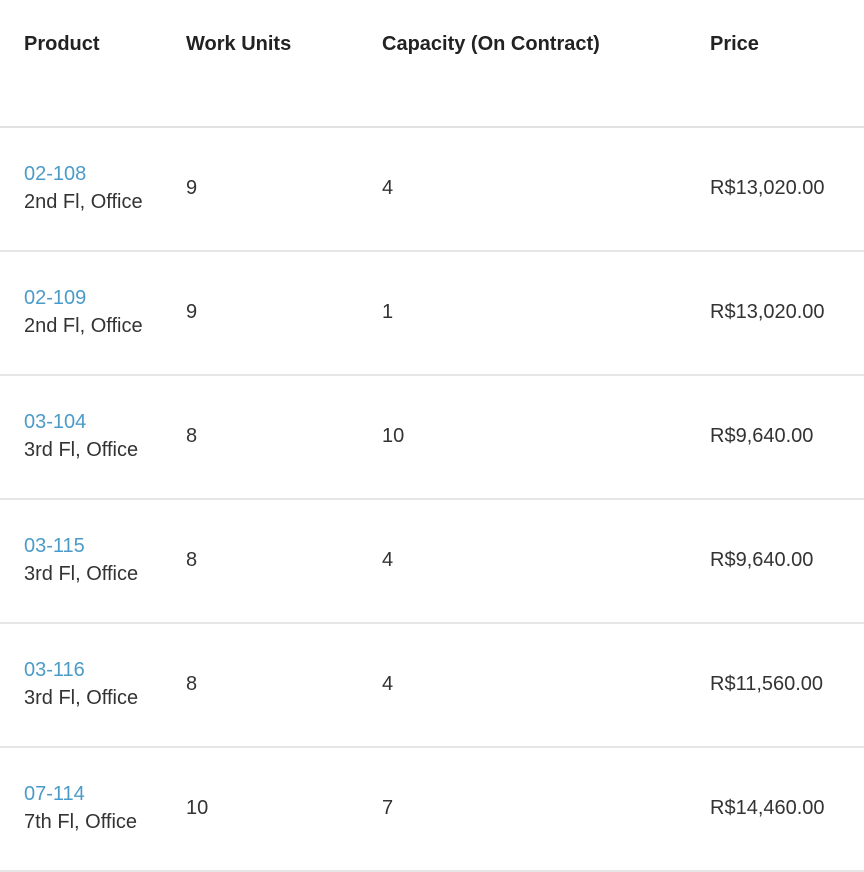  I want to click on table-row: 03-116 3rd Fl, Office 8 4 R$11,560.00, so click(432, 685).